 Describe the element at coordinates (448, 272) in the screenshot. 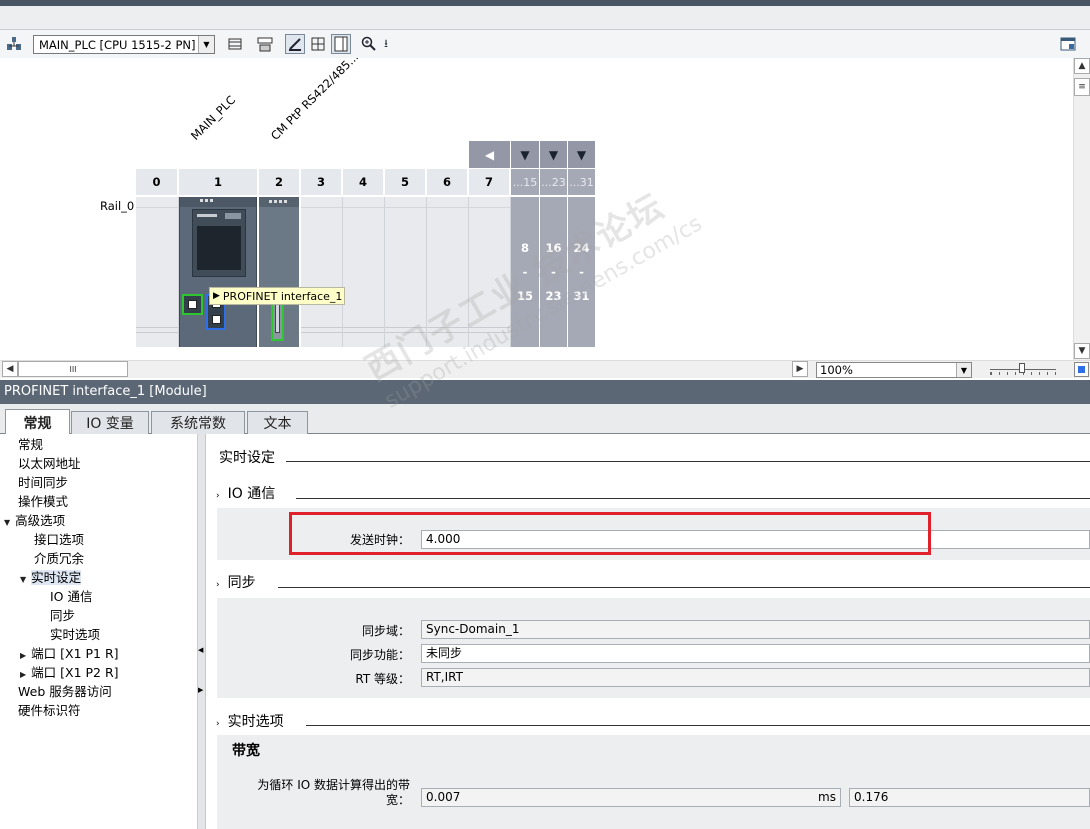

I see `slot-6-body` at that location.